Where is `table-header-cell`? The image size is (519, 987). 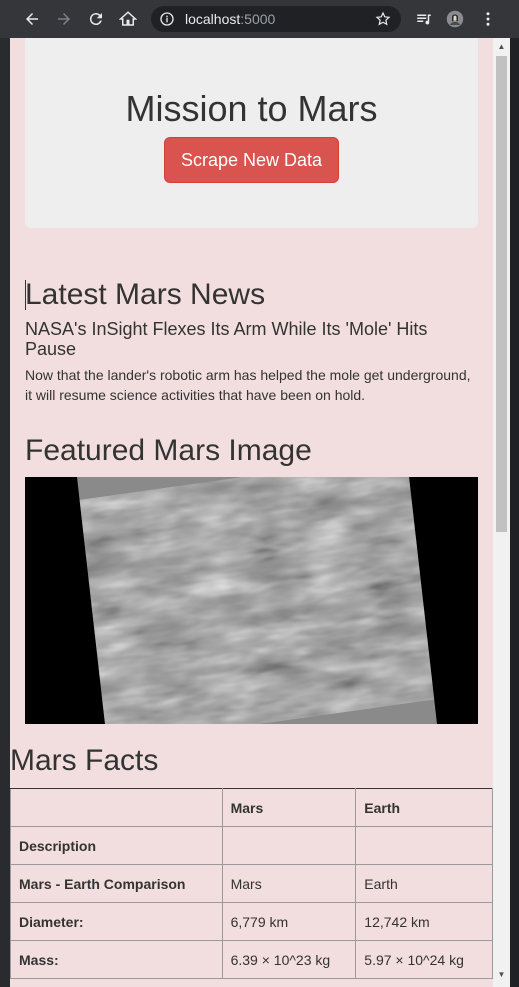
table-header-cell is located at coordinates (116, 807).